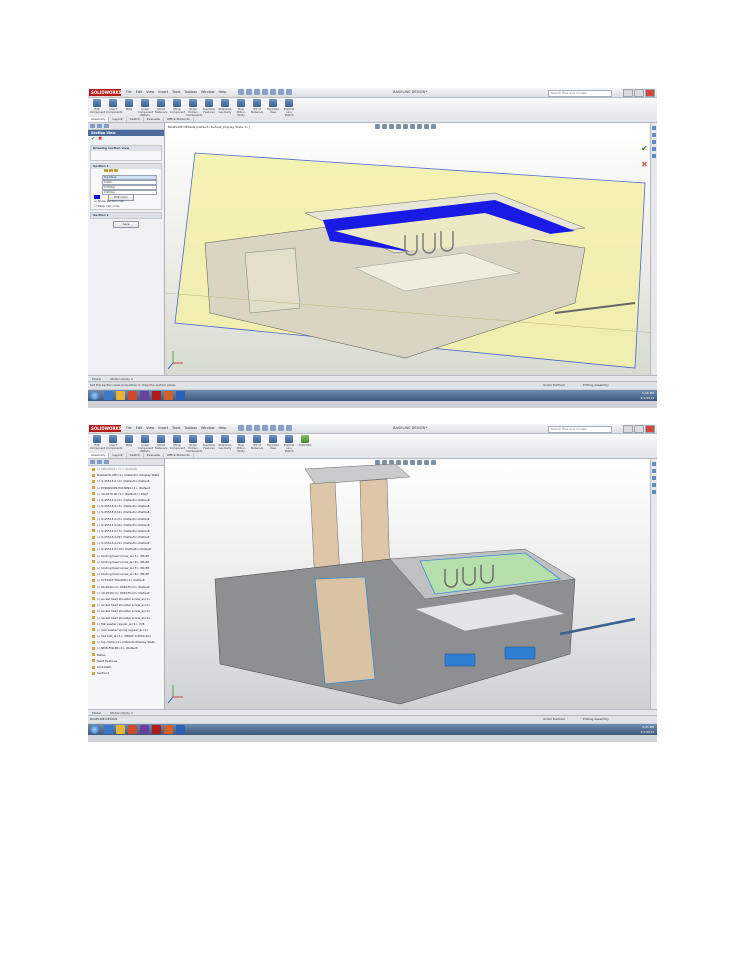 The image size is (741, 960). I want to click on rebuild-icon, so click(281, 92).